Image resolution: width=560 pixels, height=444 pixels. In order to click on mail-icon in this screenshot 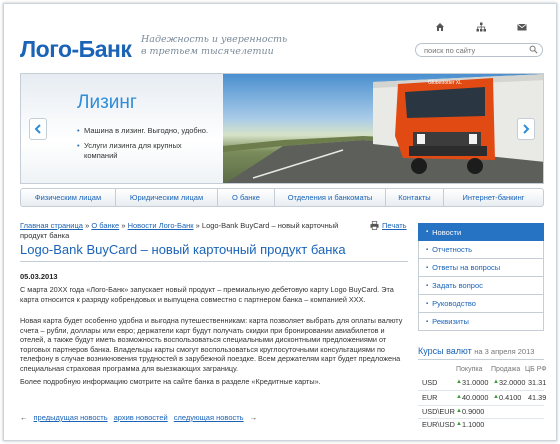, I will do `click(522, 28)`.